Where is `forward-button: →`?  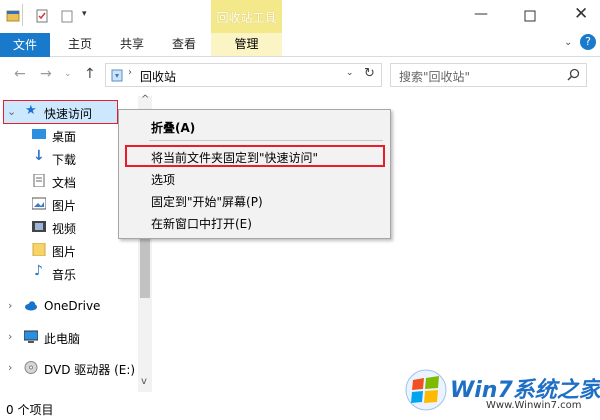 forward-button: → is located at coordinates (46, 74).